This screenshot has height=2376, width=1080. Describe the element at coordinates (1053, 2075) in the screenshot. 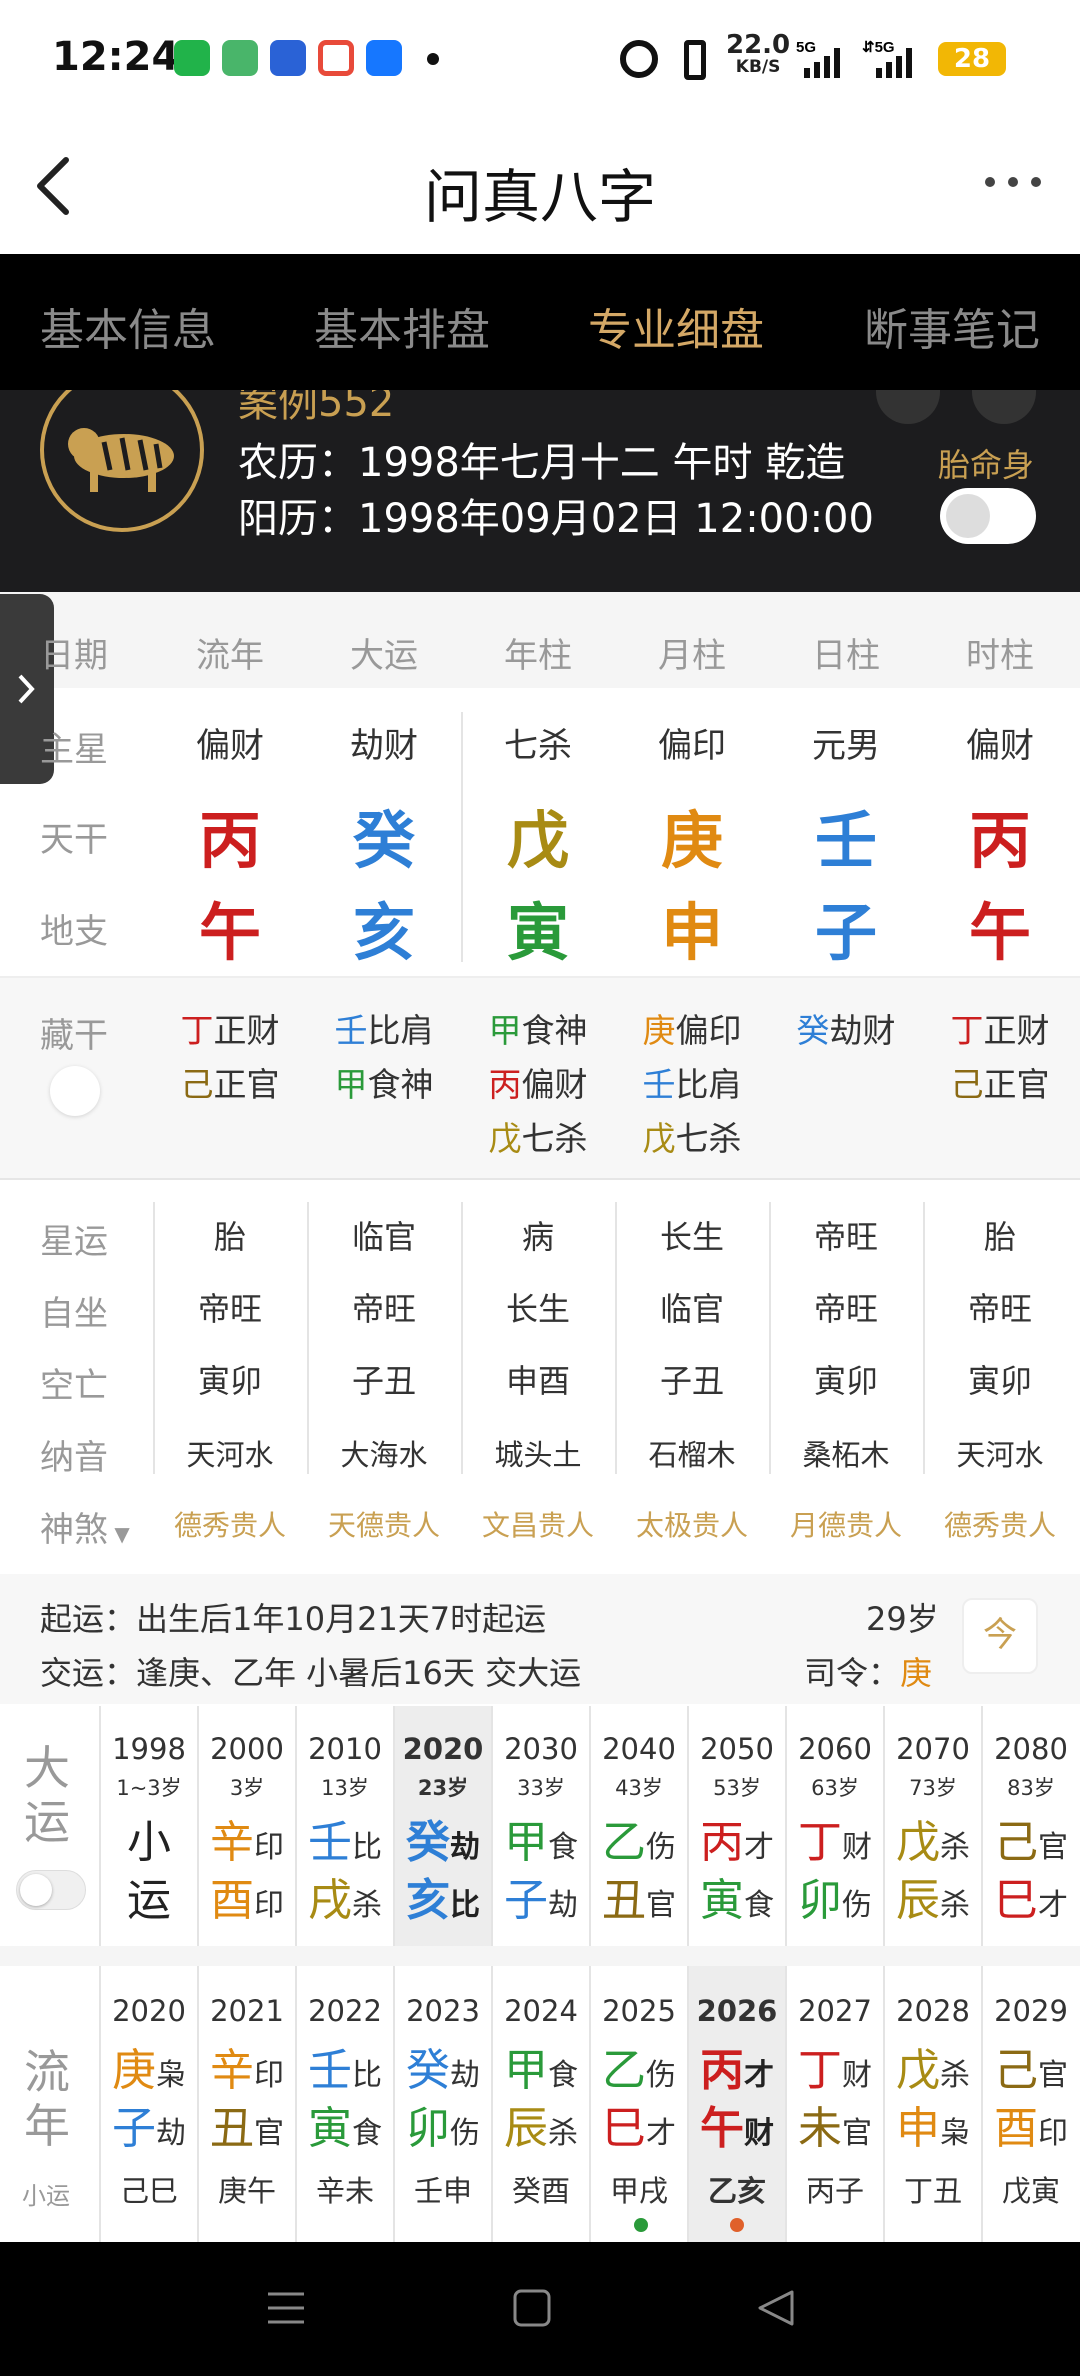

I see `luck-stem-god: 官` at that location.